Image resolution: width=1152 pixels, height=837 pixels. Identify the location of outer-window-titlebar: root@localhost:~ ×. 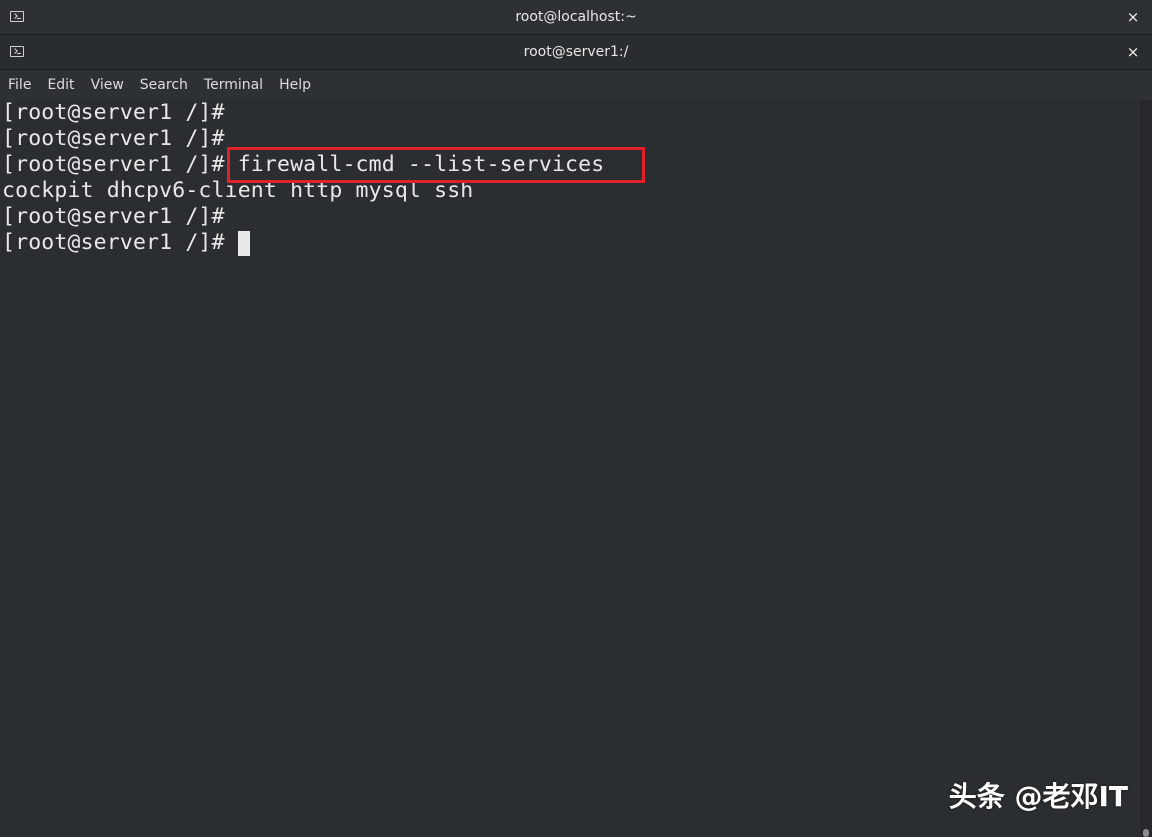
(576, 17).